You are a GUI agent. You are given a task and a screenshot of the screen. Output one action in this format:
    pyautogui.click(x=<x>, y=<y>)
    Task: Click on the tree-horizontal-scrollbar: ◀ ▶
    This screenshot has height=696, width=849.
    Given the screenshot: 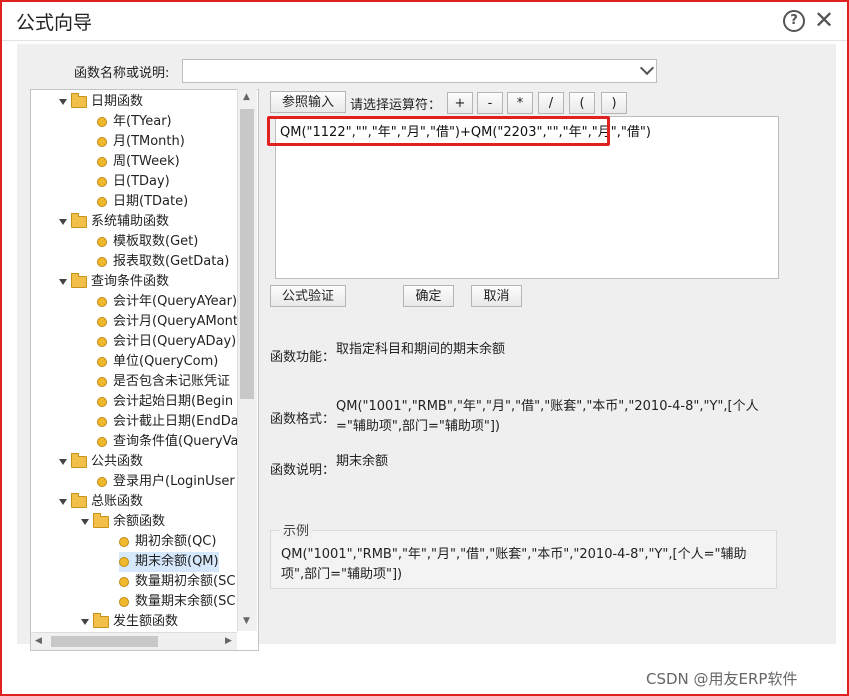 What is the action you would take?
    pyautogui.click(x=134, y=641)
    